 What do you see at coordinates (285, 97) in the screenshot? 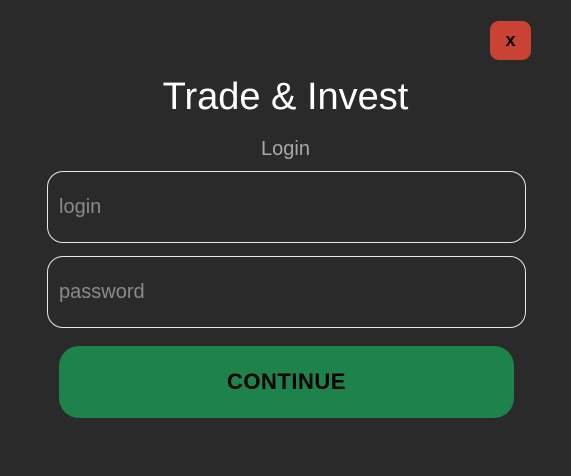
I see `modal-title: Trade & Invest` at bounding box center [285, 97].